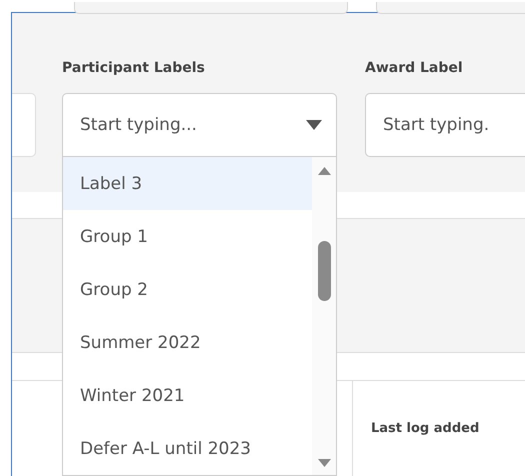  Describe the element at coordinates (314, 125) in the screenshot. I see `caret-icon` at that location.